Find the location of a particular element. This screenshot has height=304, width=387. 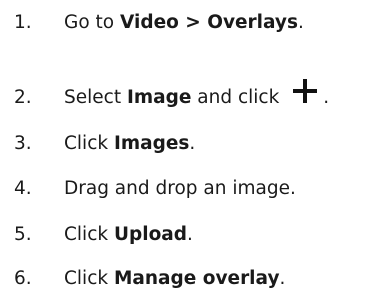

step-number: 1. is located at coordinates (23, 22).